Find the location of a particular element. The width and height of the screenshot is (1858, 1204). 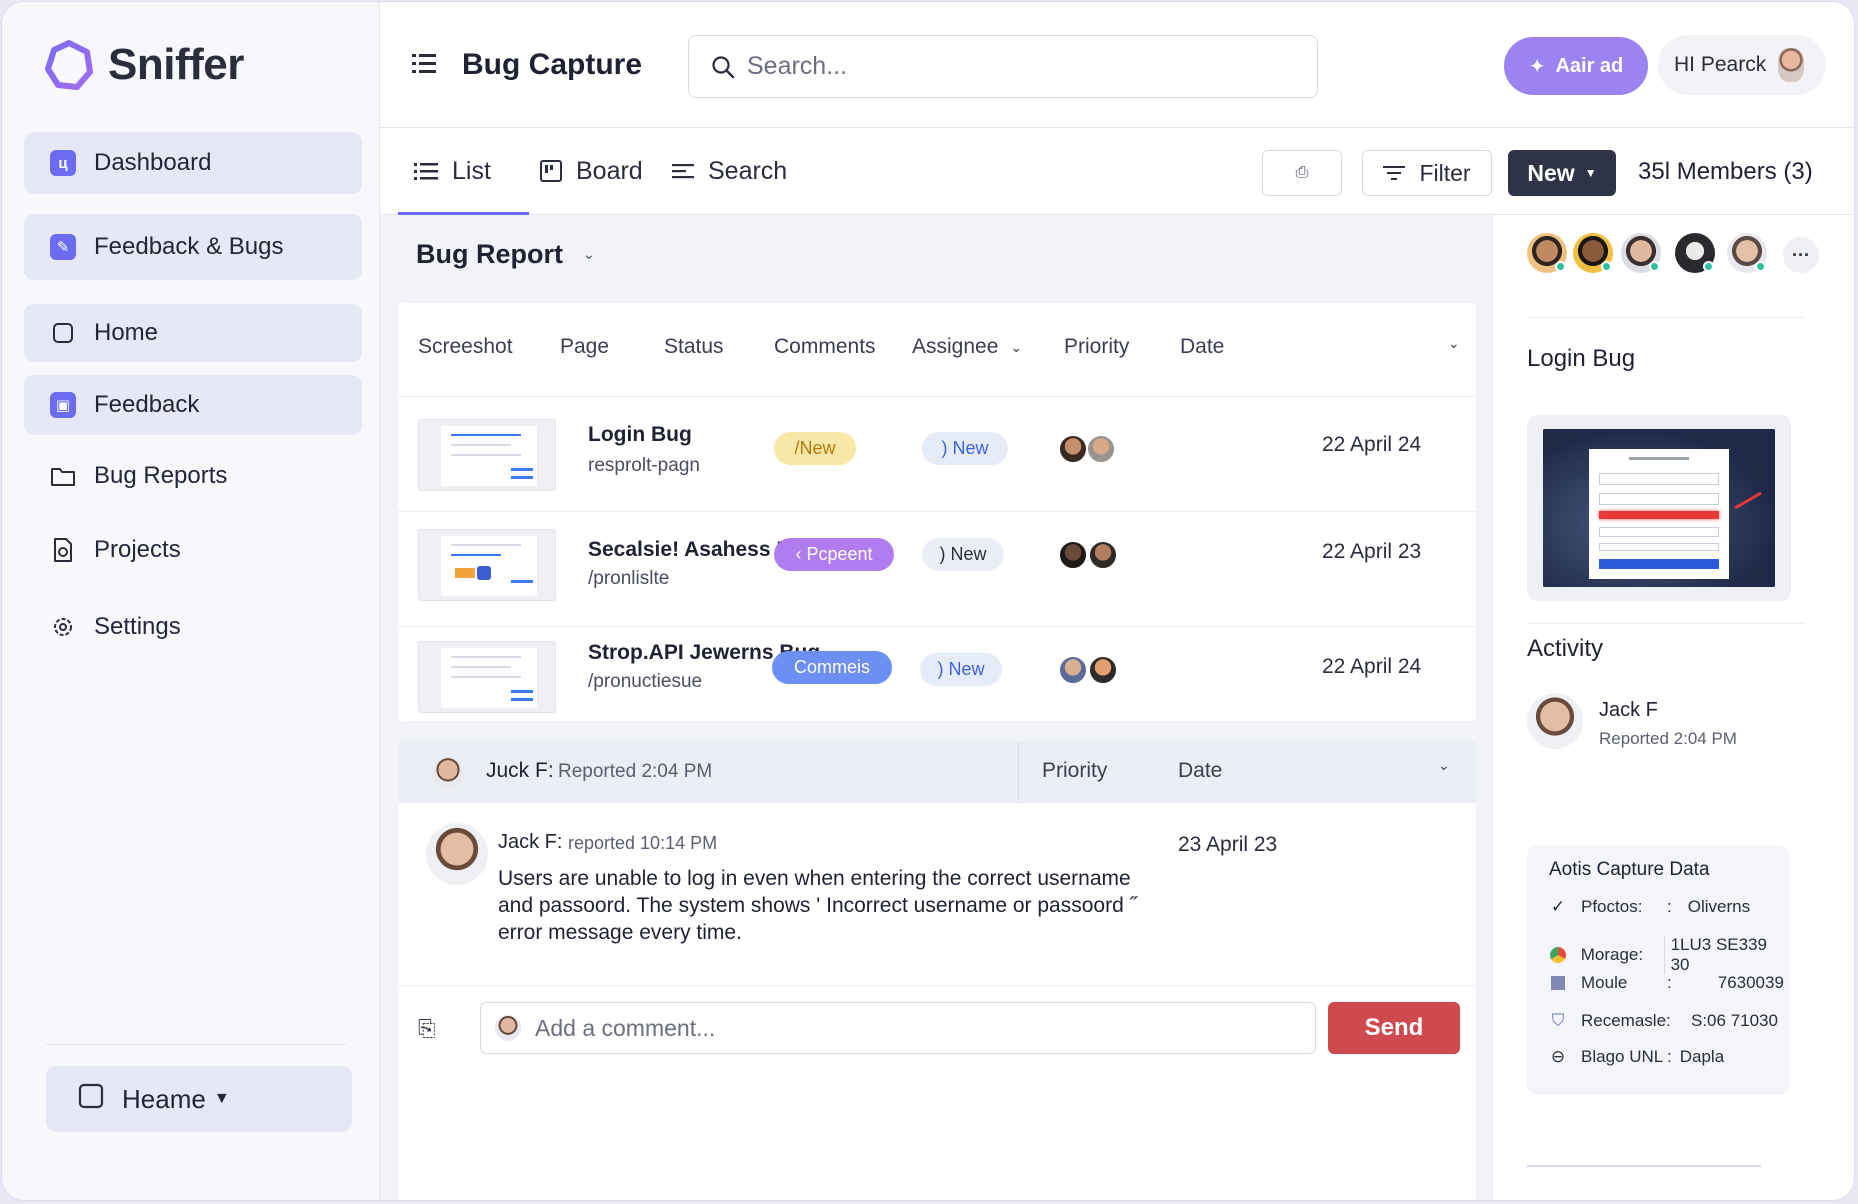

capture-title: Aotis Capture Data is located at coordinates (1629, 869).